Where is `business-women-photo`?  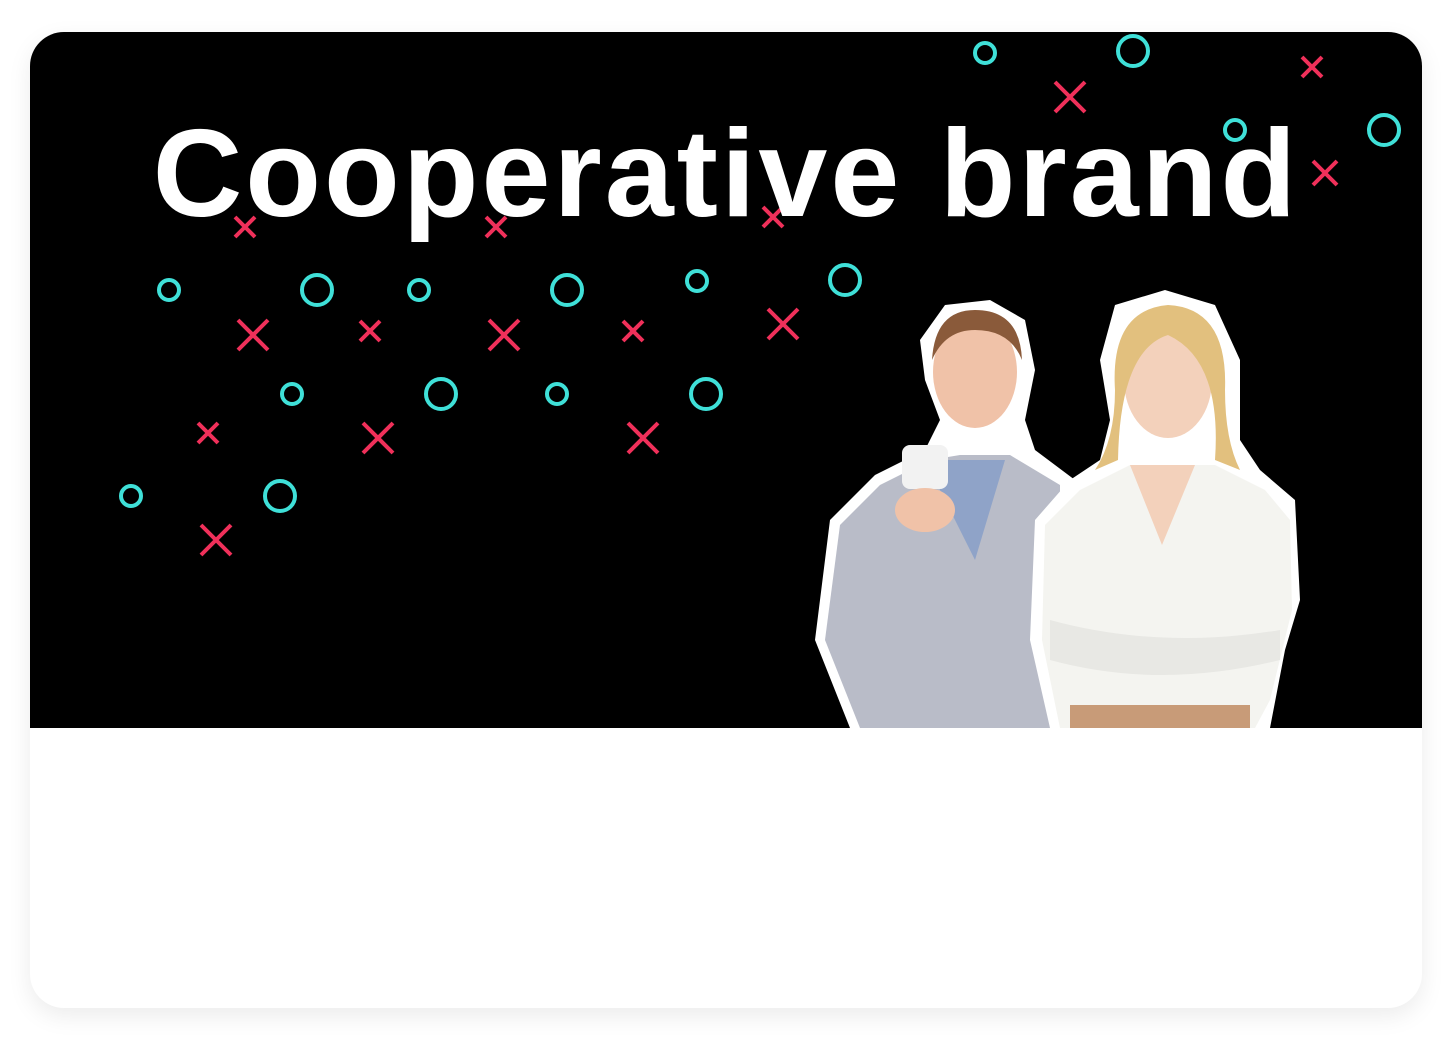 business-women-photo is located at coordinates (1057, 509).